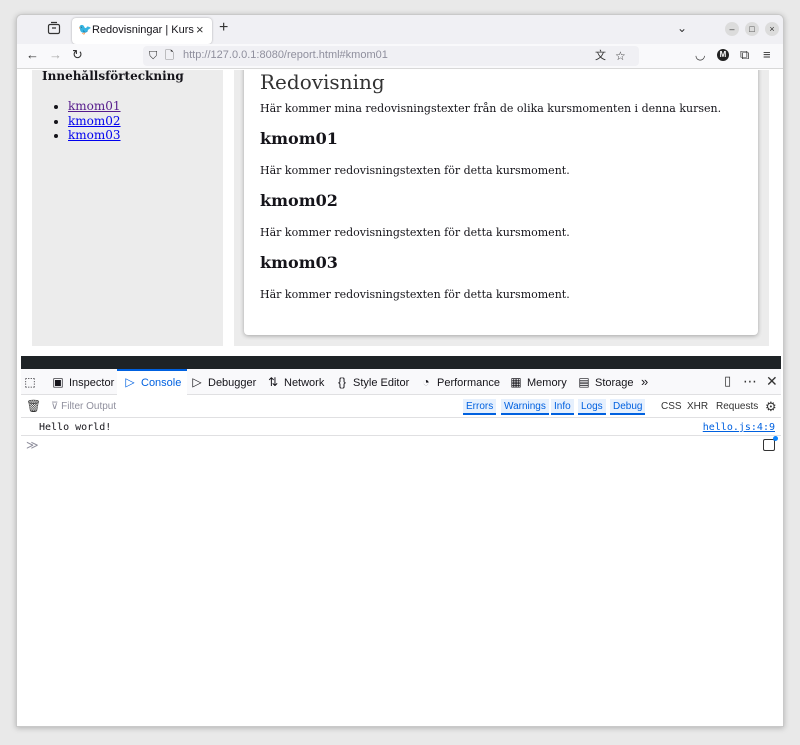  What do you see at coordinates (628, 407) in the screenshot?
I see `filter-debug-button: Debug` at bounding box center [628, 407].